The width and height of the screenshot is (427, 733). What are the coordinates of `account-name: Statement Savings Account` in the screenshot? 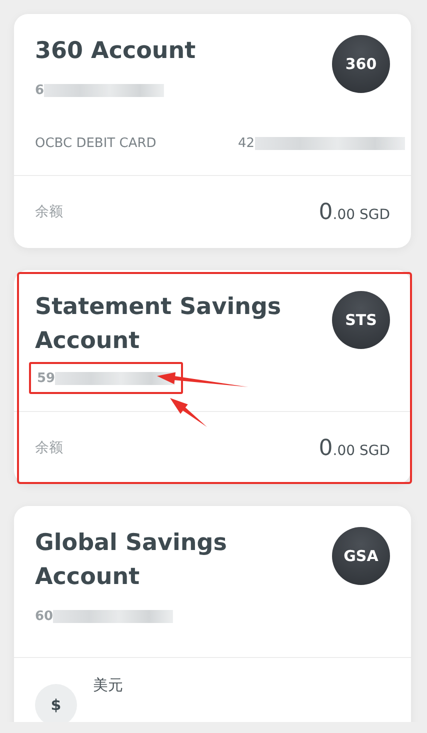 It's located at (158, 324).